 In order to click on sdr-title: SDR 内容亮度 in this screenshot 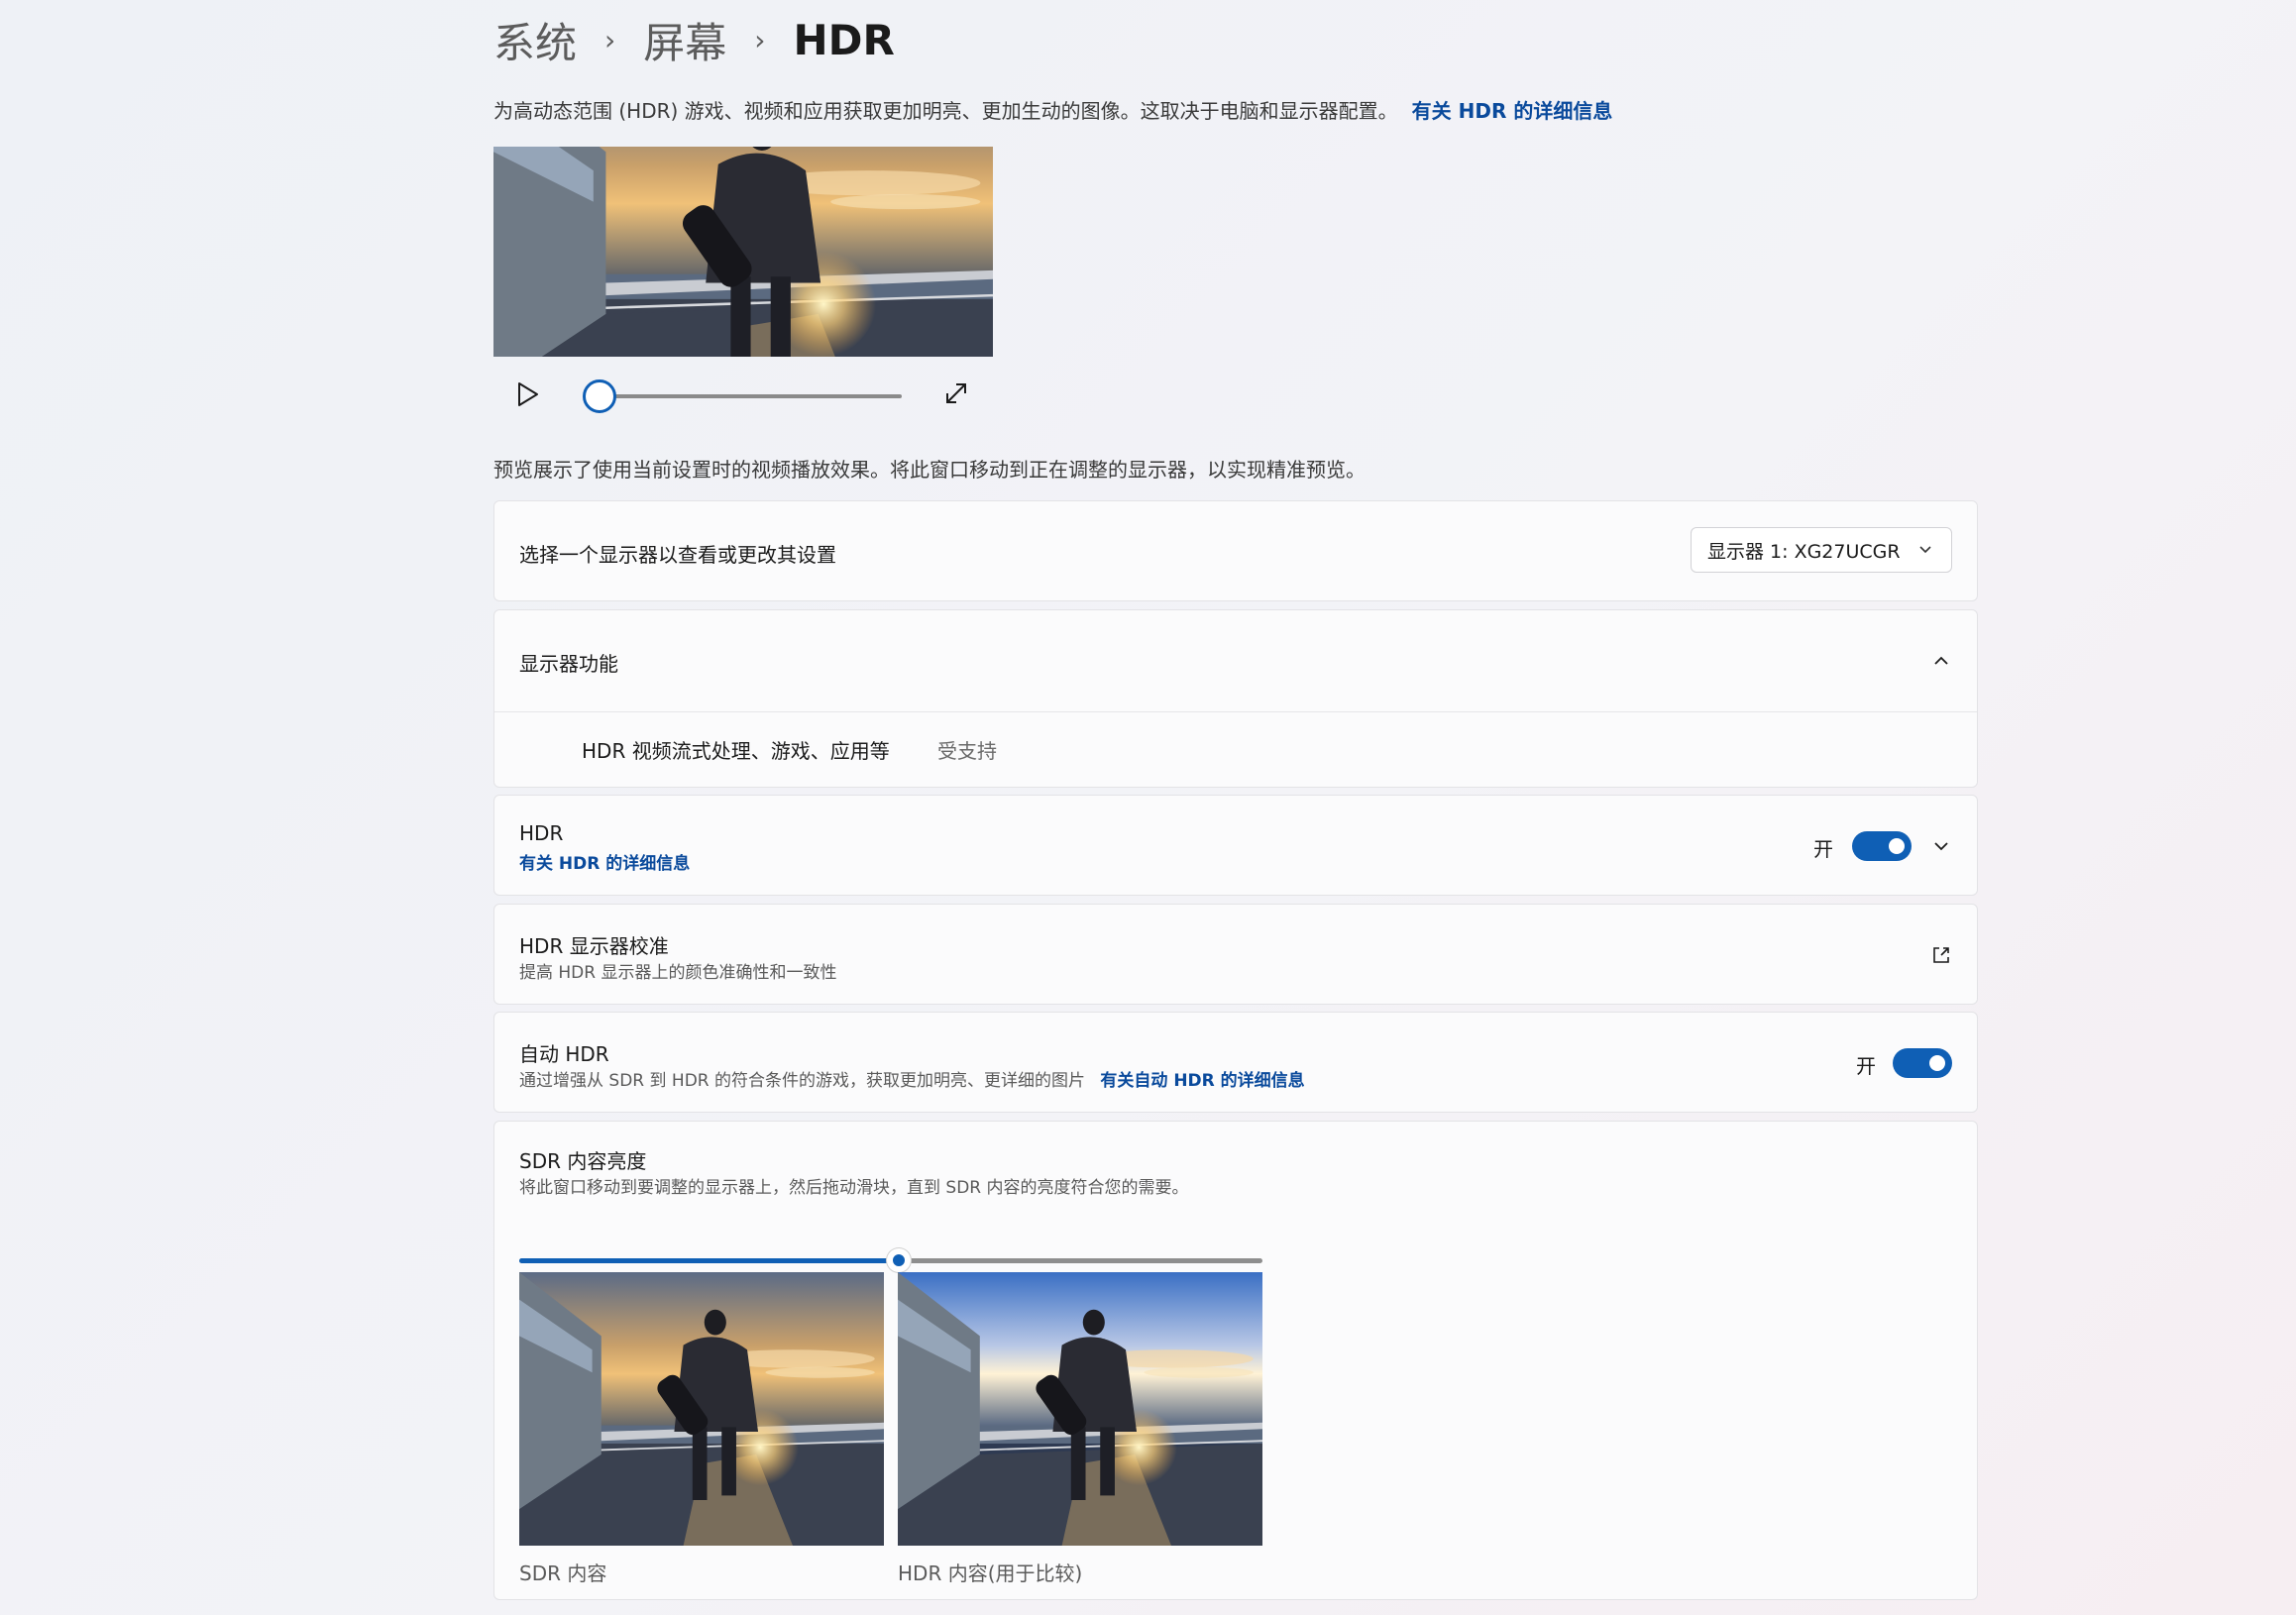, I will do `click(583, 1161)`.